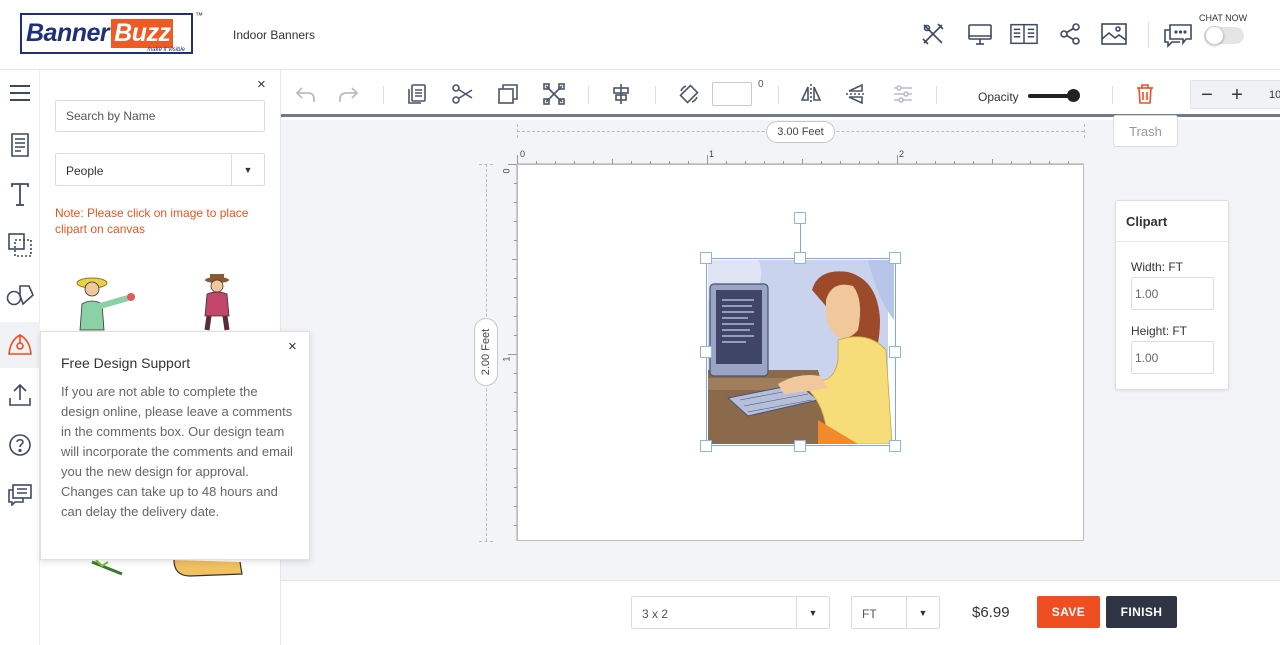 Image resolution: width=1280 pixels, height=645 pixels. Describe the element at coordinates (712, 154) in the screenshot. I see `ruler-top-label: 1` at that location.